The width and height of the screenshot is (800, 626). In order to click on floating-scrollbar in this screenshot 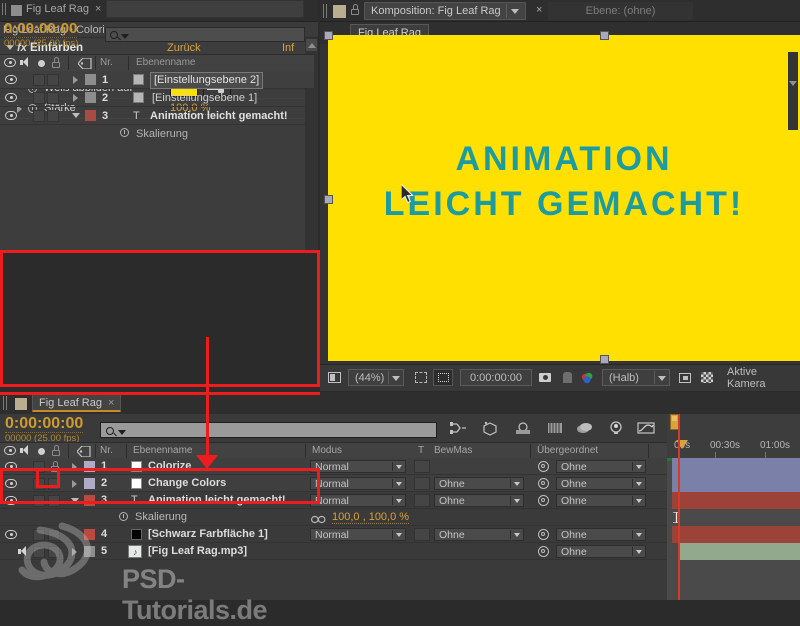, I will do `click(793, 91)`.